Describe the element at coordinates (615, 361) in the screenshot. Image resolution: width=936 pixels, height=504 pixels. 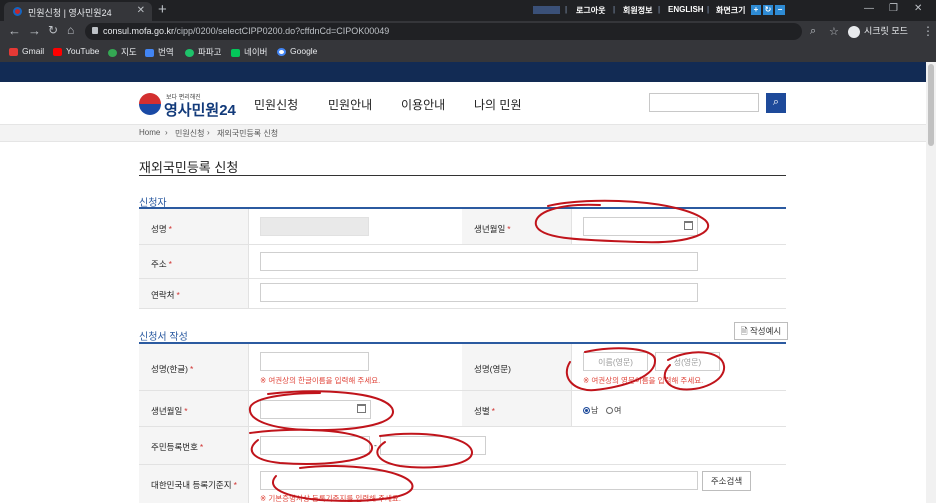
I see `given-name-en-input: 이름(영문)` at that location.